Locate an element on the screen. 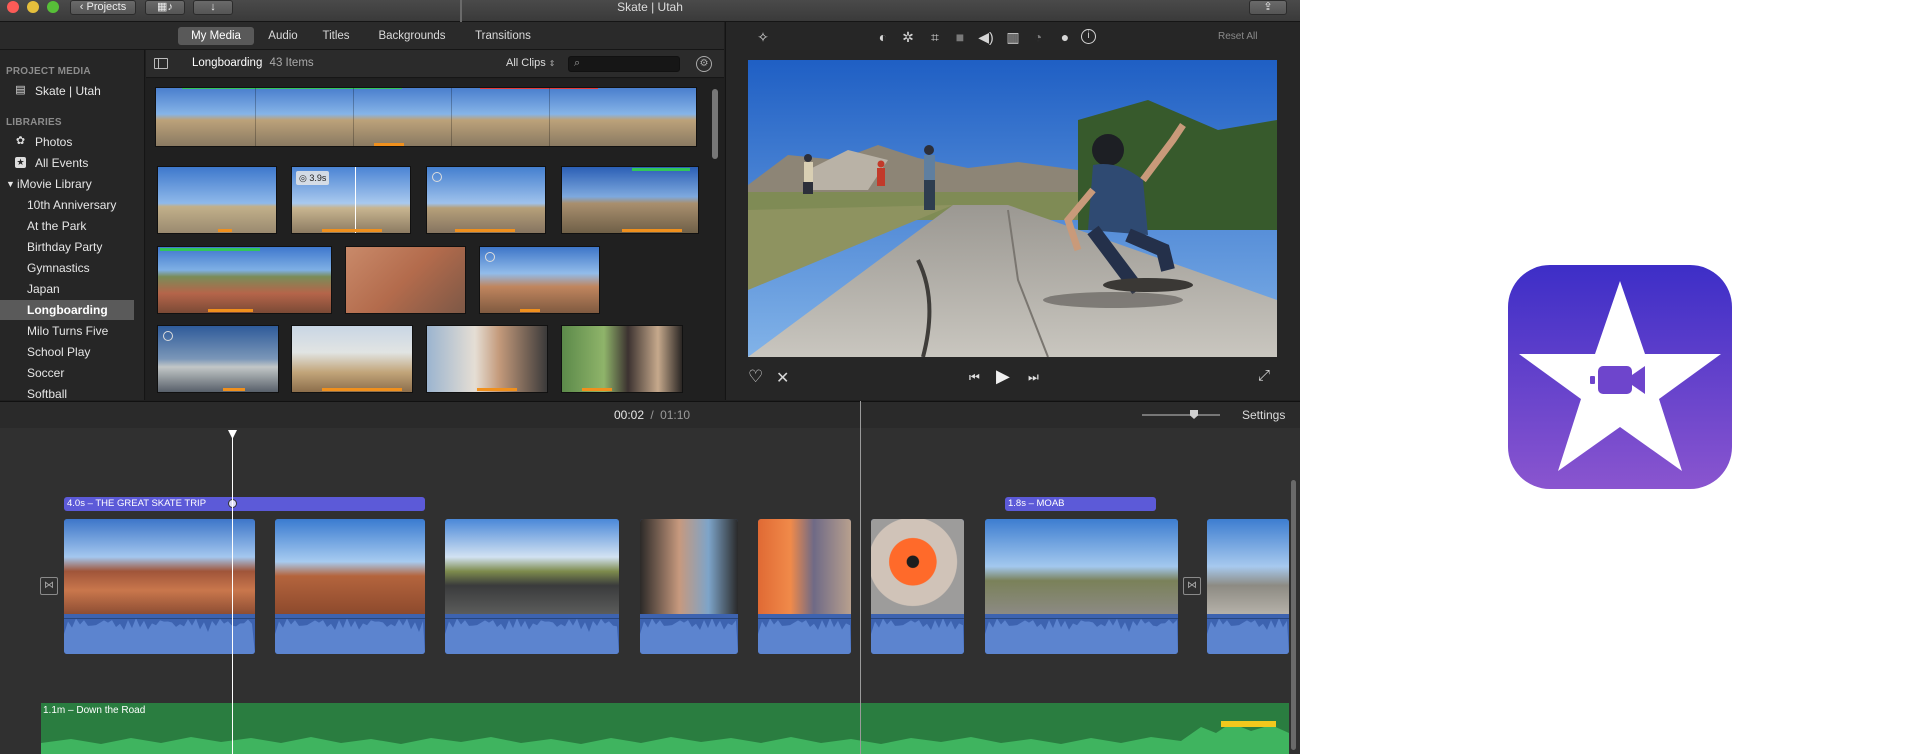  reset-all-button: Reset All is located at coordinates (1237, 36).